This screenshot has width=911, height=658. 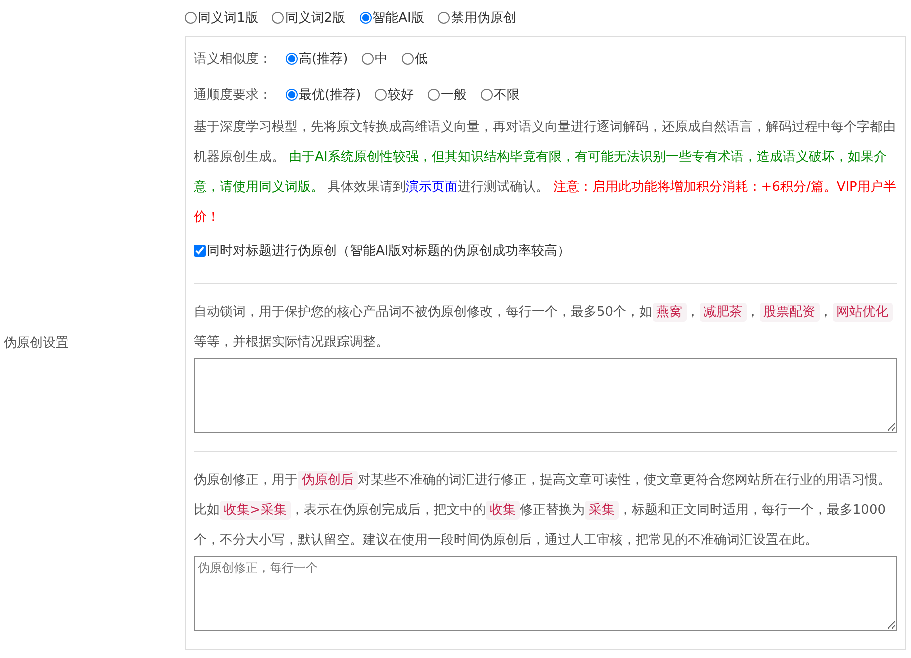 What do you see at coordinates (200, 251) in the screenshot?
I see `checkbox` at bounding box center [200, 251].